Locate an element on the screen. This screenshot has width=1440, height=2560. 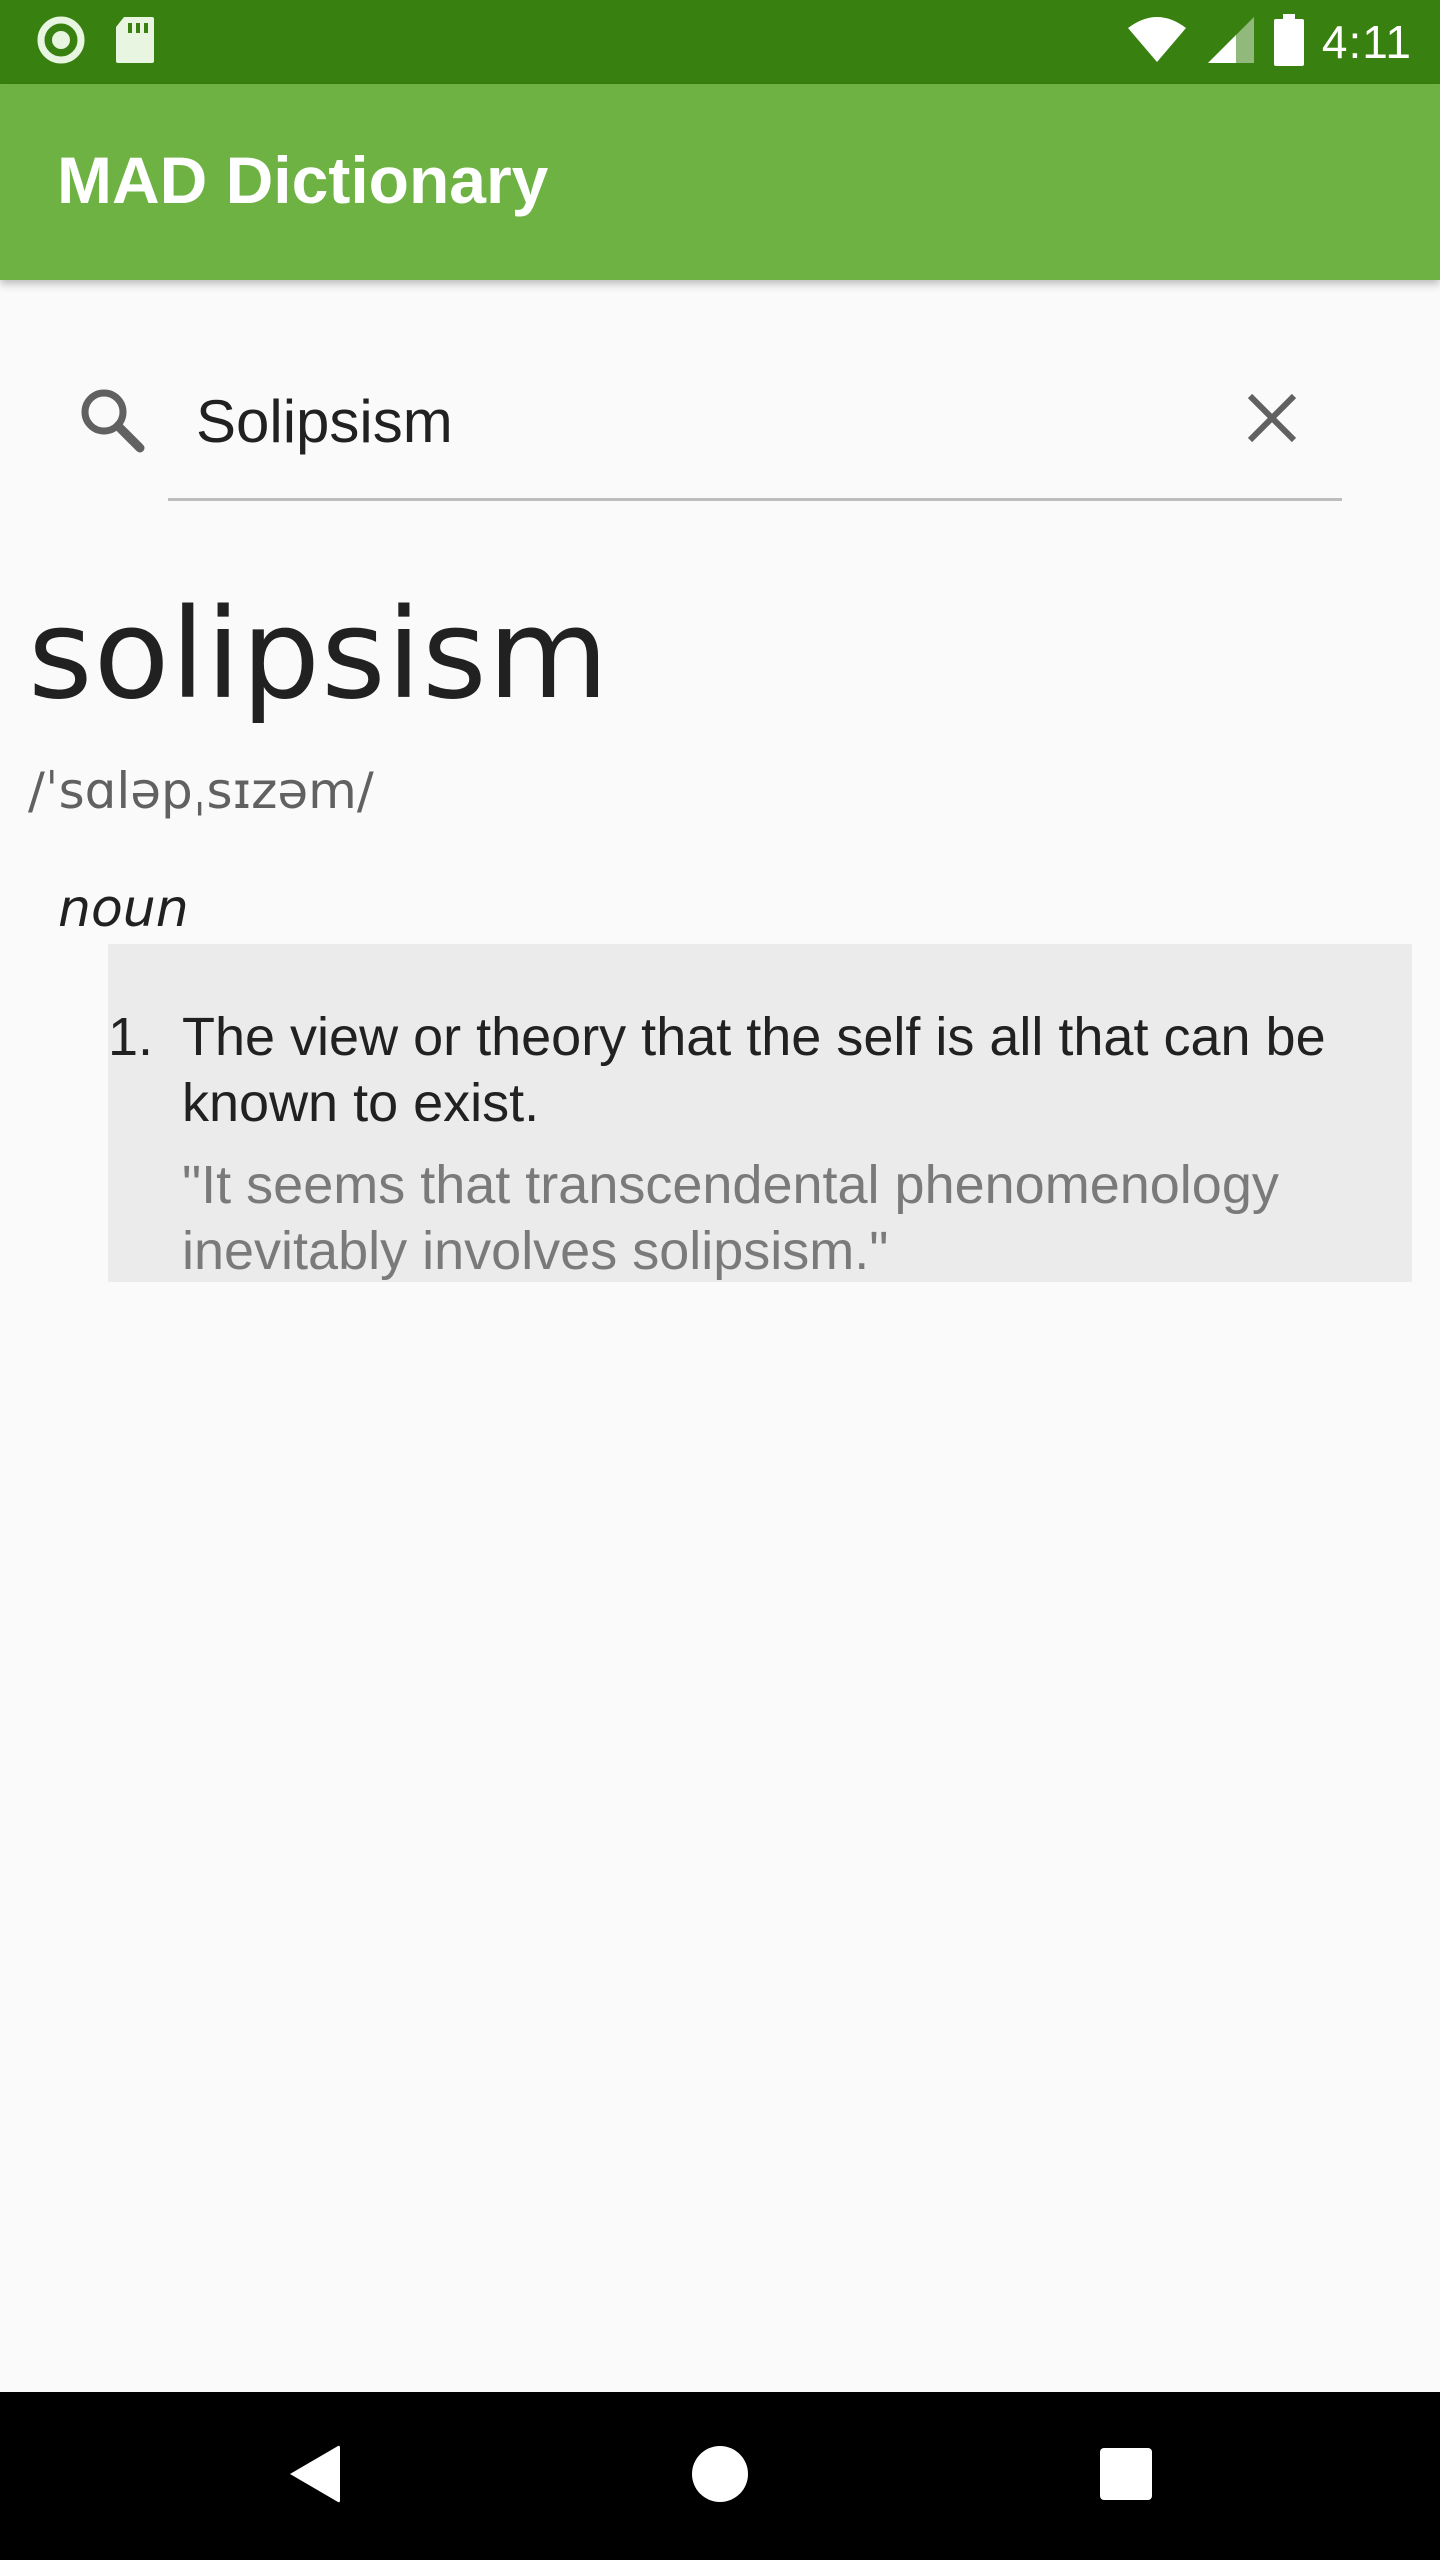
battery-icon is located at coordinates (1288, 42).